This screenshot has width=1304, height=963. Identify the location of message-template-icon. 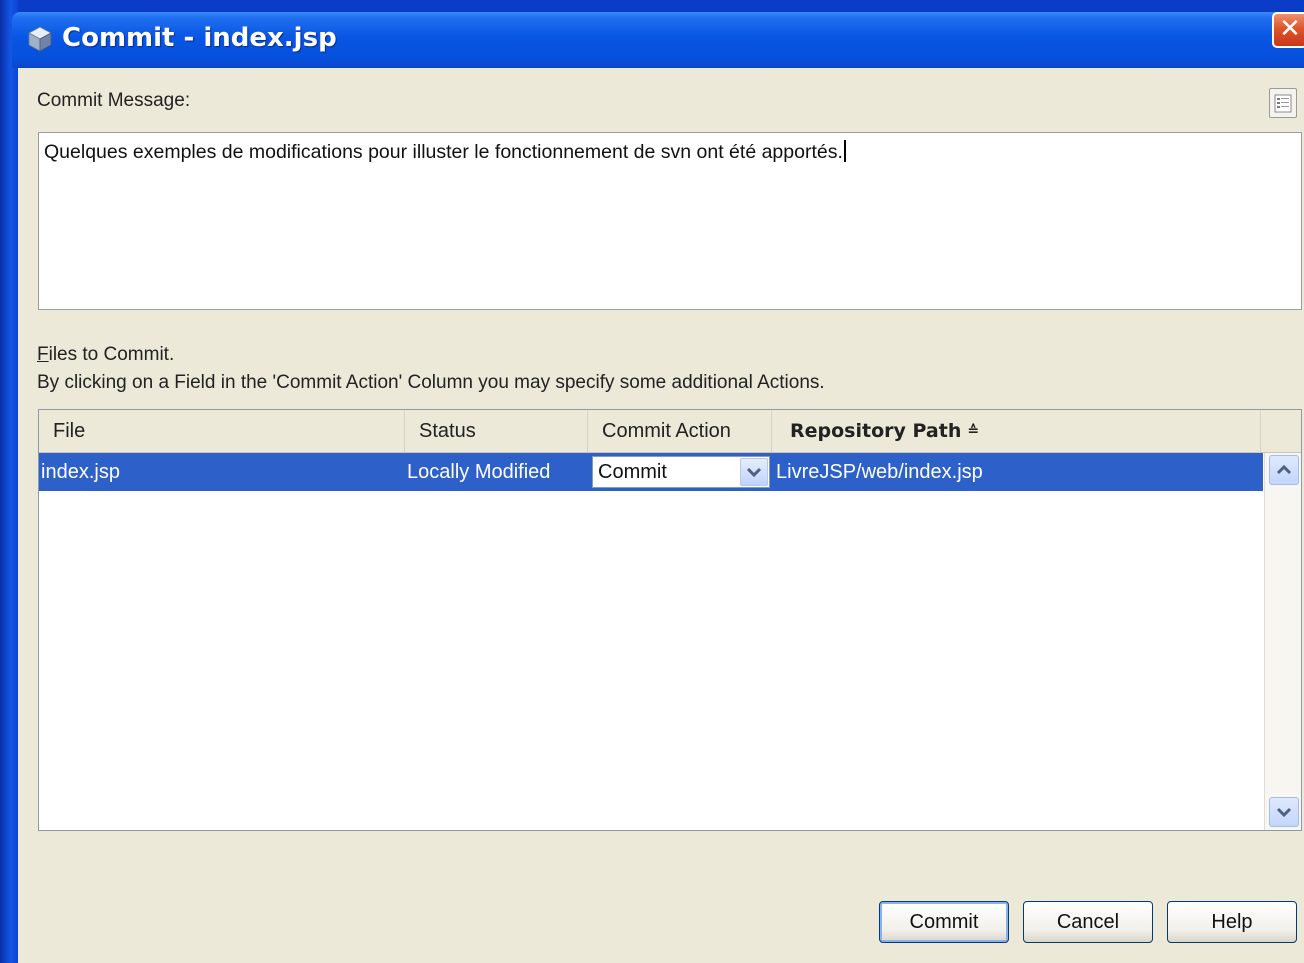
(1283, 103).